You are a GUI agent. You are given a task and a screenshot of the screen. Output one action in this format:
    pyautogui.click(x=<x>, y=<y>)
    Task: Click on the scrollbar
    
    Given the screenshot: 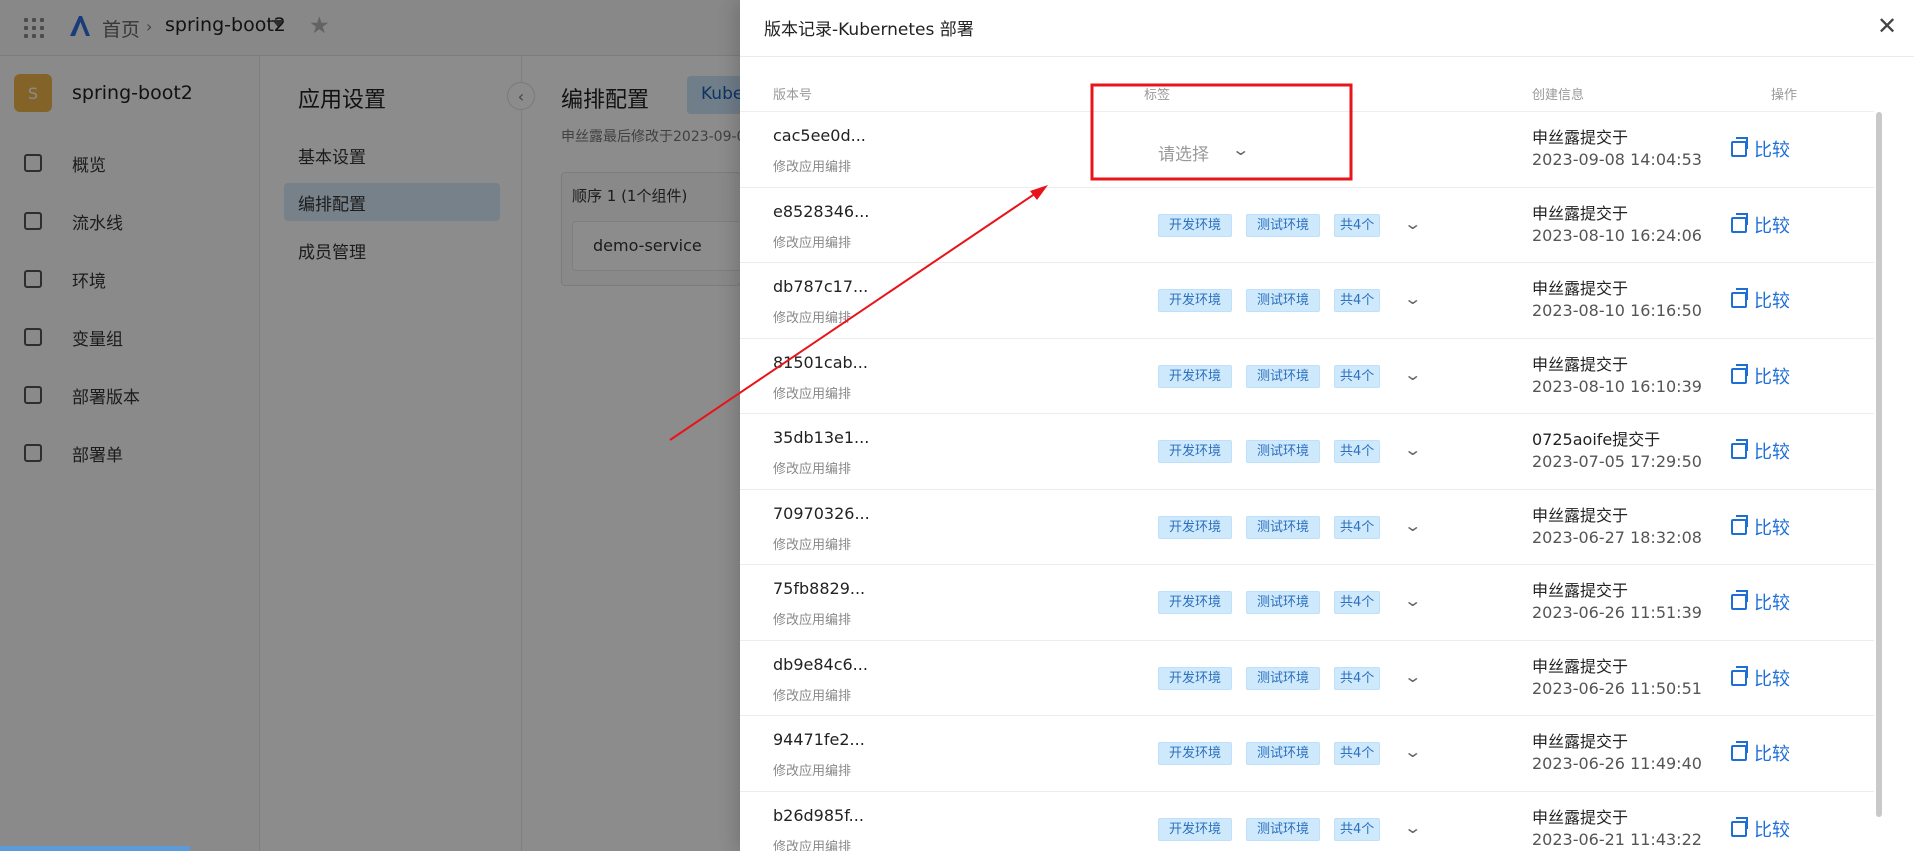 What is the action you would take?
    pyautogui.click(x=1879, y=464)
    